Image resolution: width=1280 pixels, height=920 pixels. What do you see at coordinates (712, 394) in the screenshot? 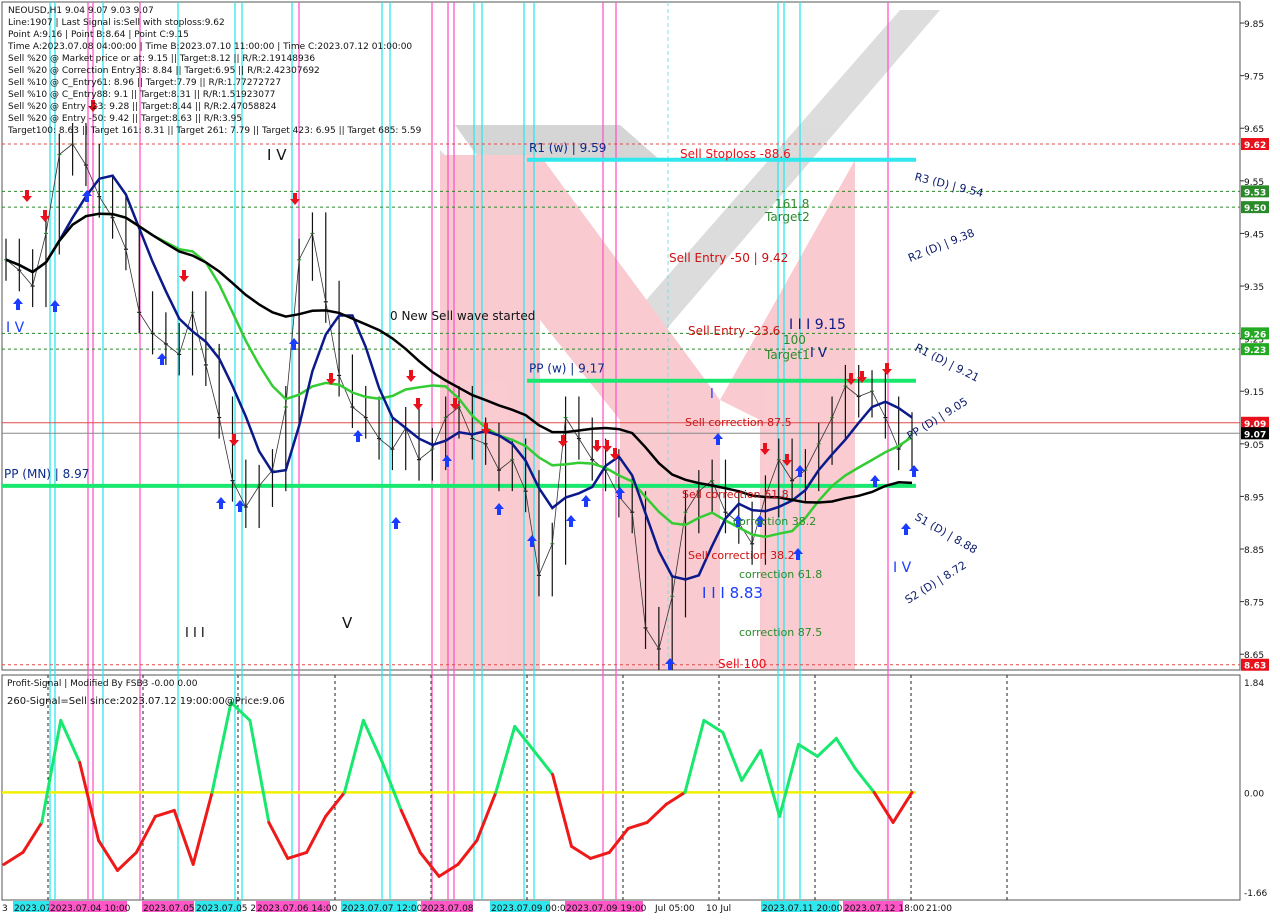
I see `annotation-i-mark: I` at bounding box center [712, 394].